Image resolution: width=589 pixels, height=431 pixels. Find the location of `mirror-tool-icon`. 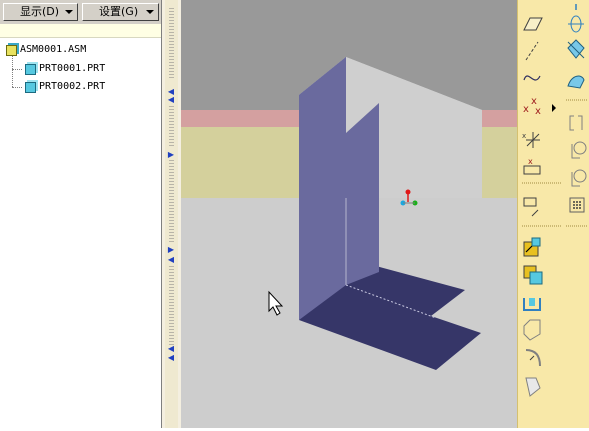

mirror-tool-icon is located at coordinates (576, 123).